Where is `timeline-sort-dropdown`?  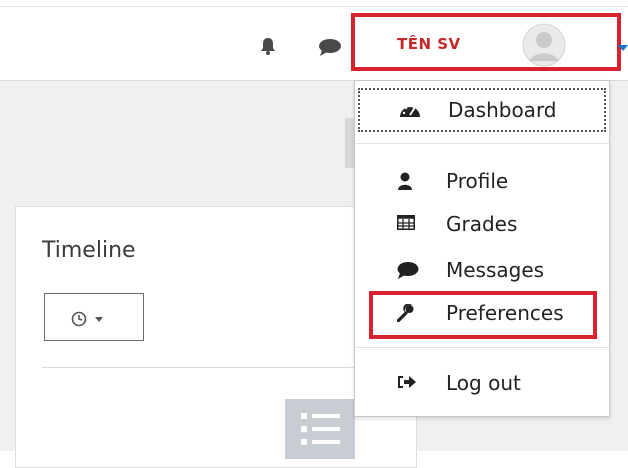
timeline-sort-dropdown is located at coordinates (94, 317).